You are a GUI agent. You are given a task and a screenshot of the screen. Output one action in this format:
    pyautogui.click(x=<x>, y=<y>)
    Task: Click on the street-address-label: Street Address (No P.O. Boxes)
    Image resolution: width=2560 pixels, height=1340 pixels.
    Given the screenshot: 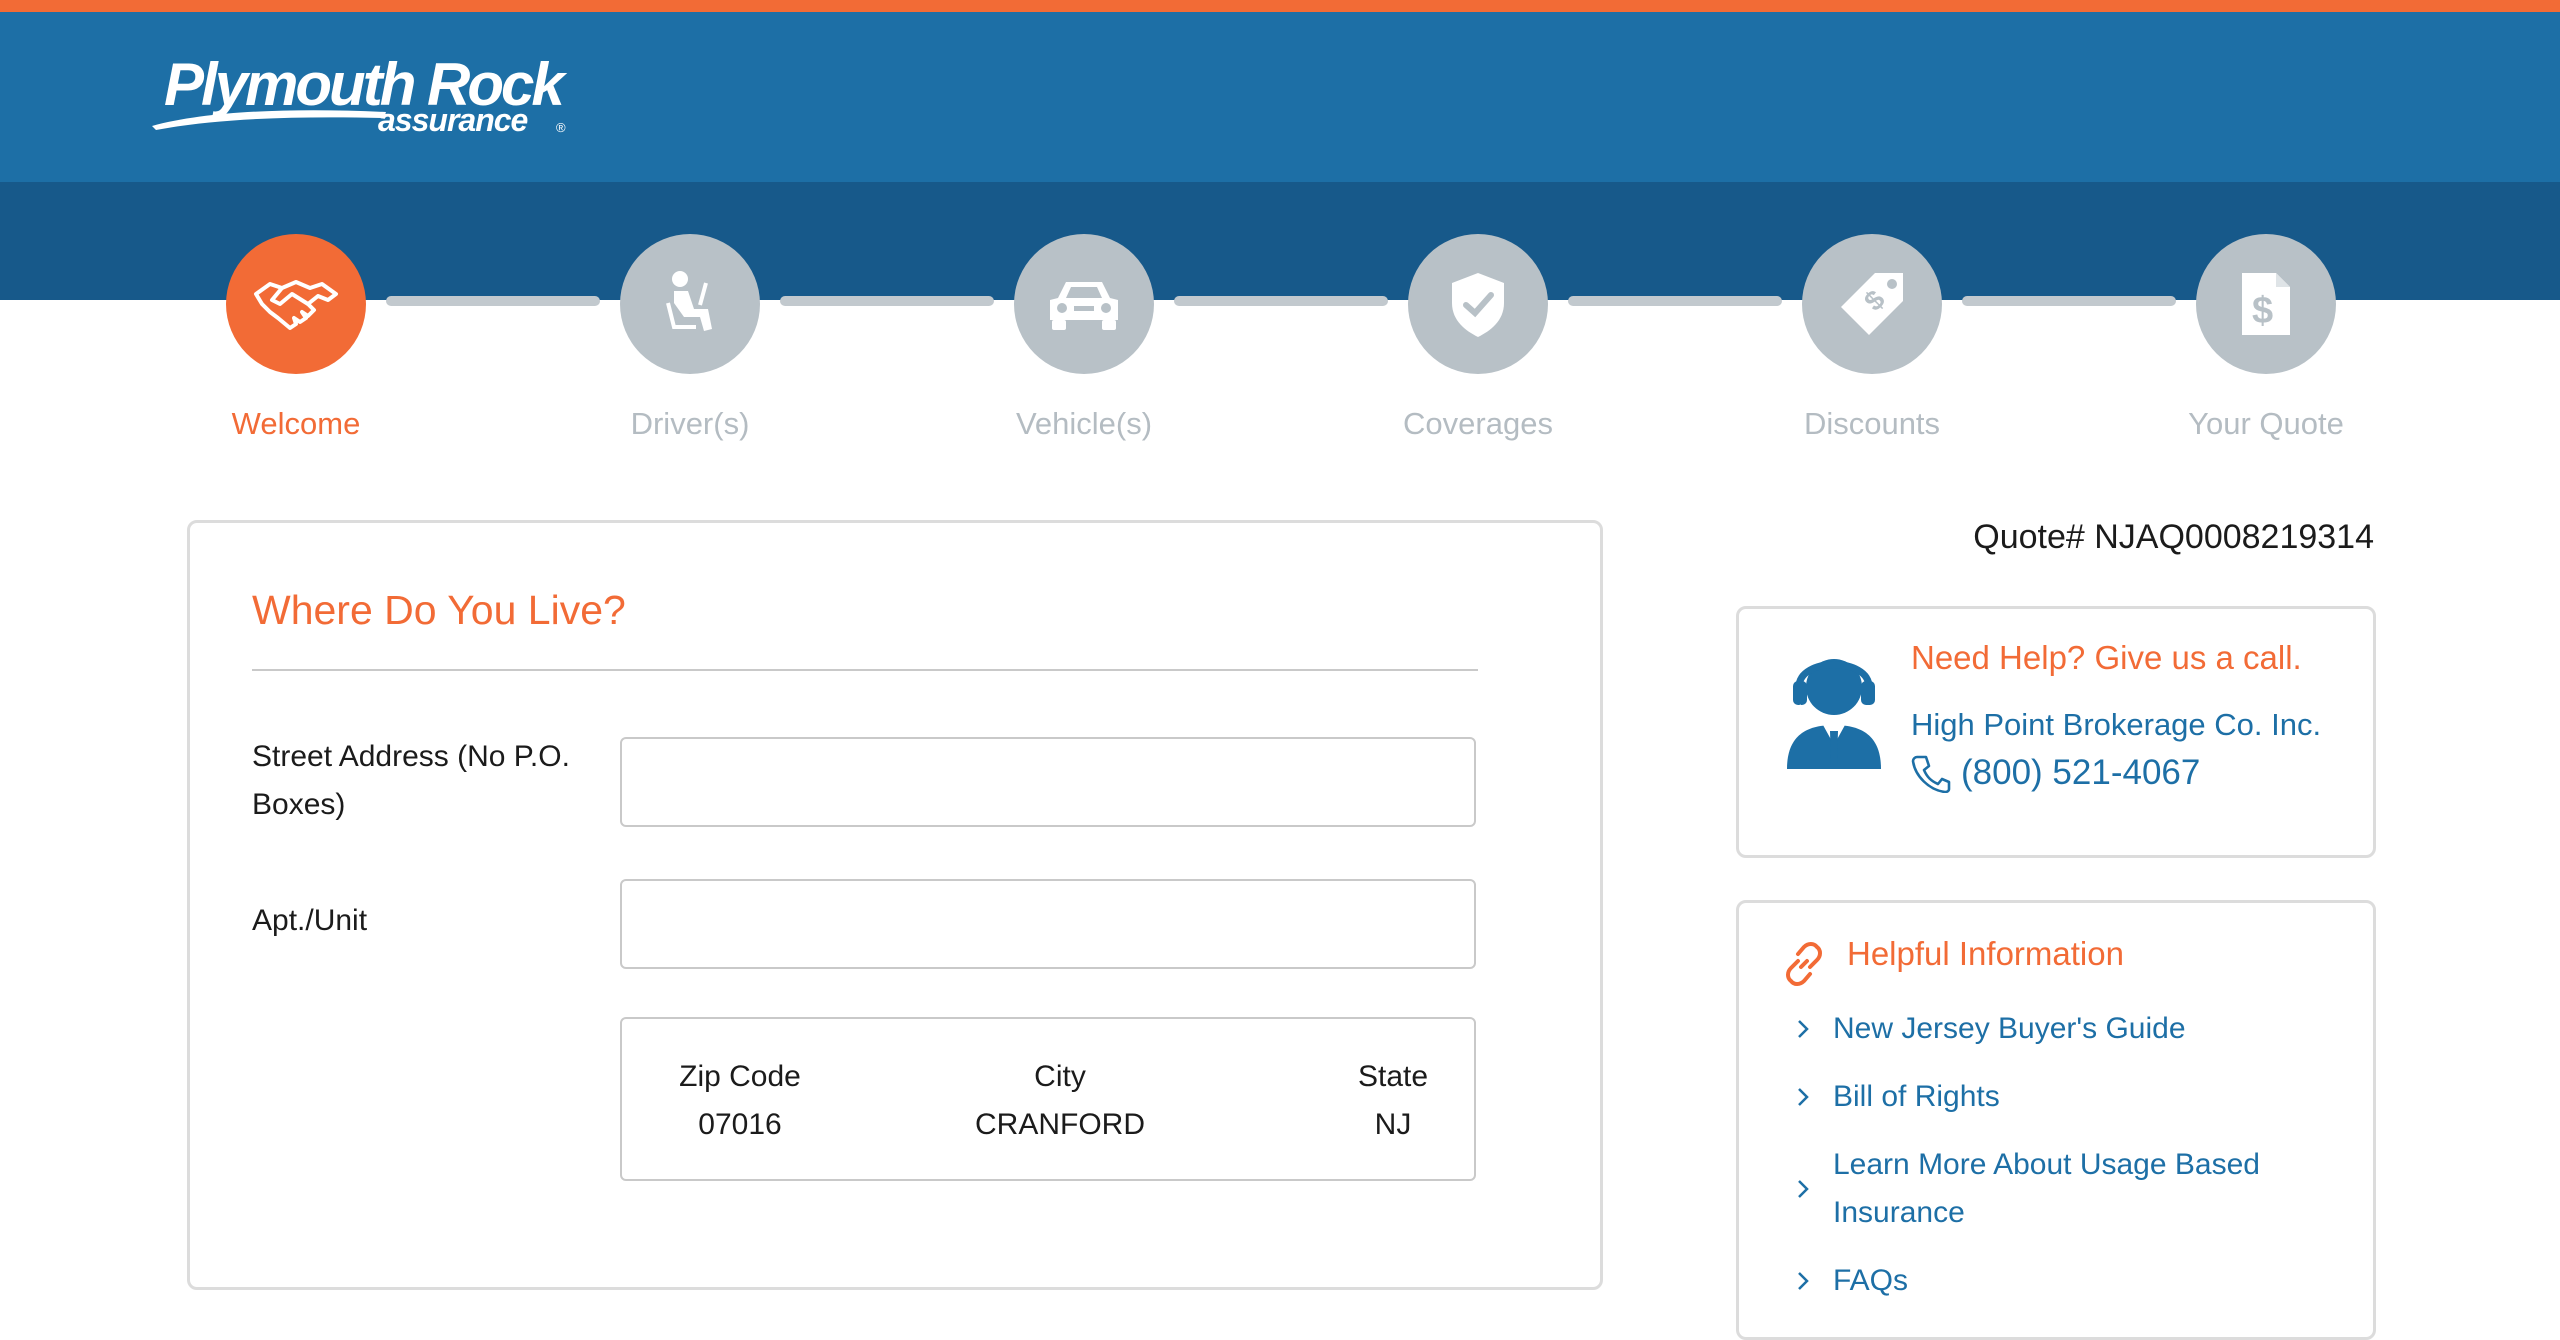 What is the action you would take?
    pyautogui.click(x=411, y=780)
    